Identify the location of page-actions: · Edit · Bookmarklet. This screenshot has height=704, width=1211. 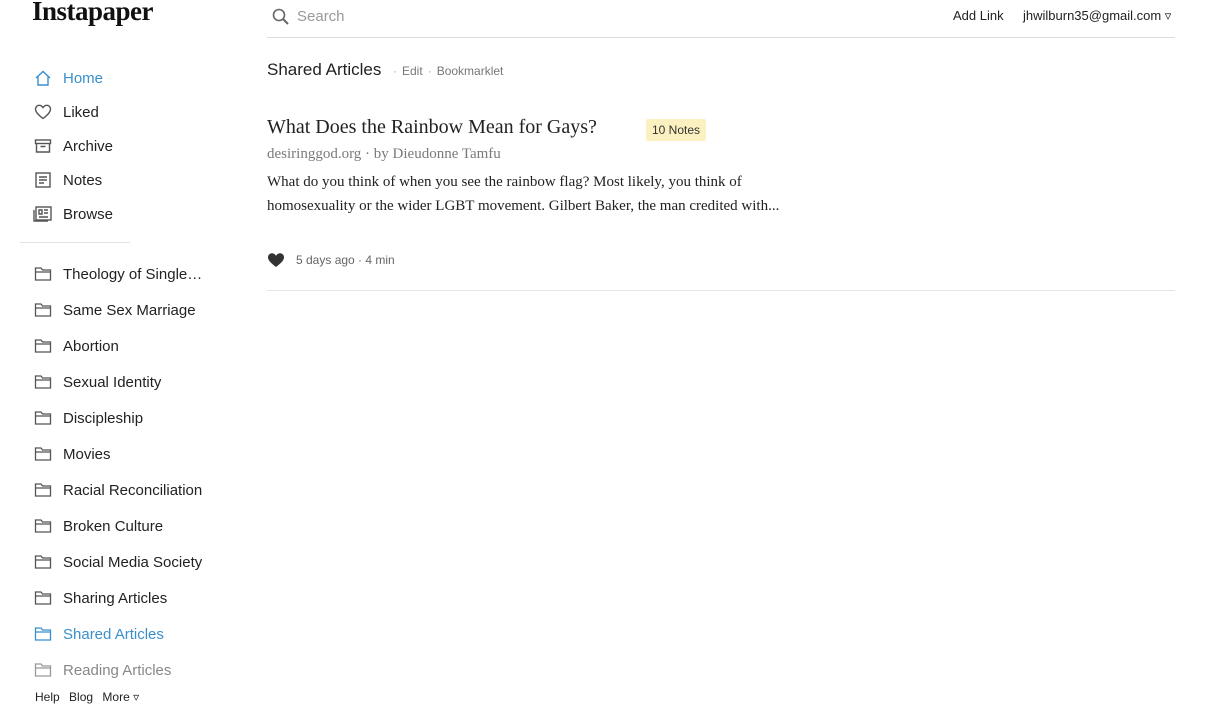
(445, 71).